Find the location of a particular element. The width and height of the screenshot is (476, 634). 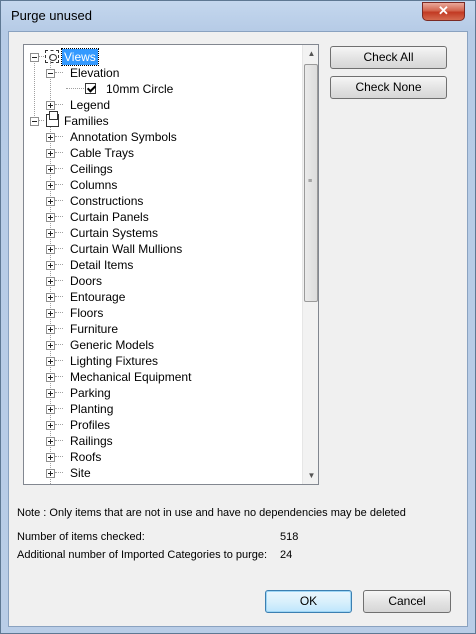

tree-item-label: Generic Models is located at coordinates (112, 345).